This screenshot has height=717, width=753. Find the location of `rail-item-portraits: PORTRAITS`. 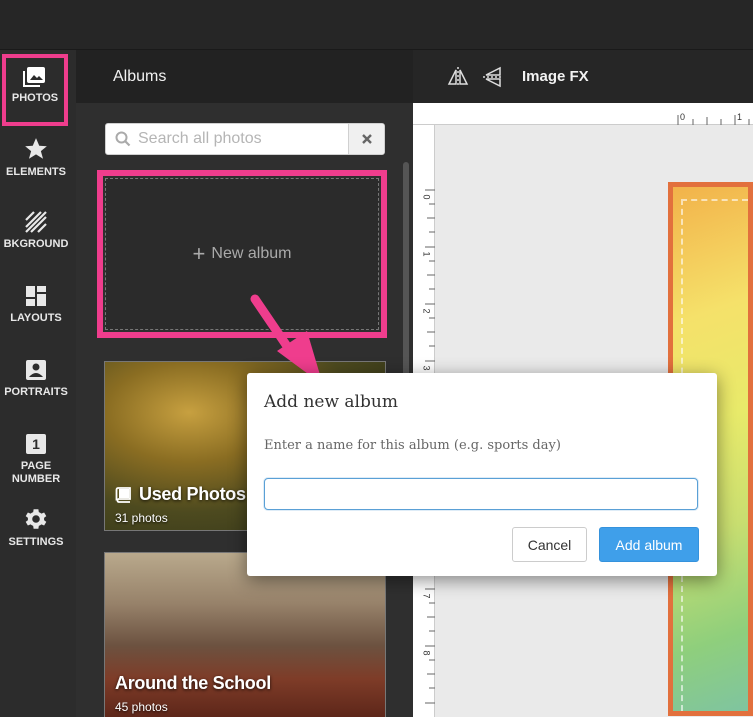

rail-item-portraits: PORTRAITS is located at coordinates (36, 378).